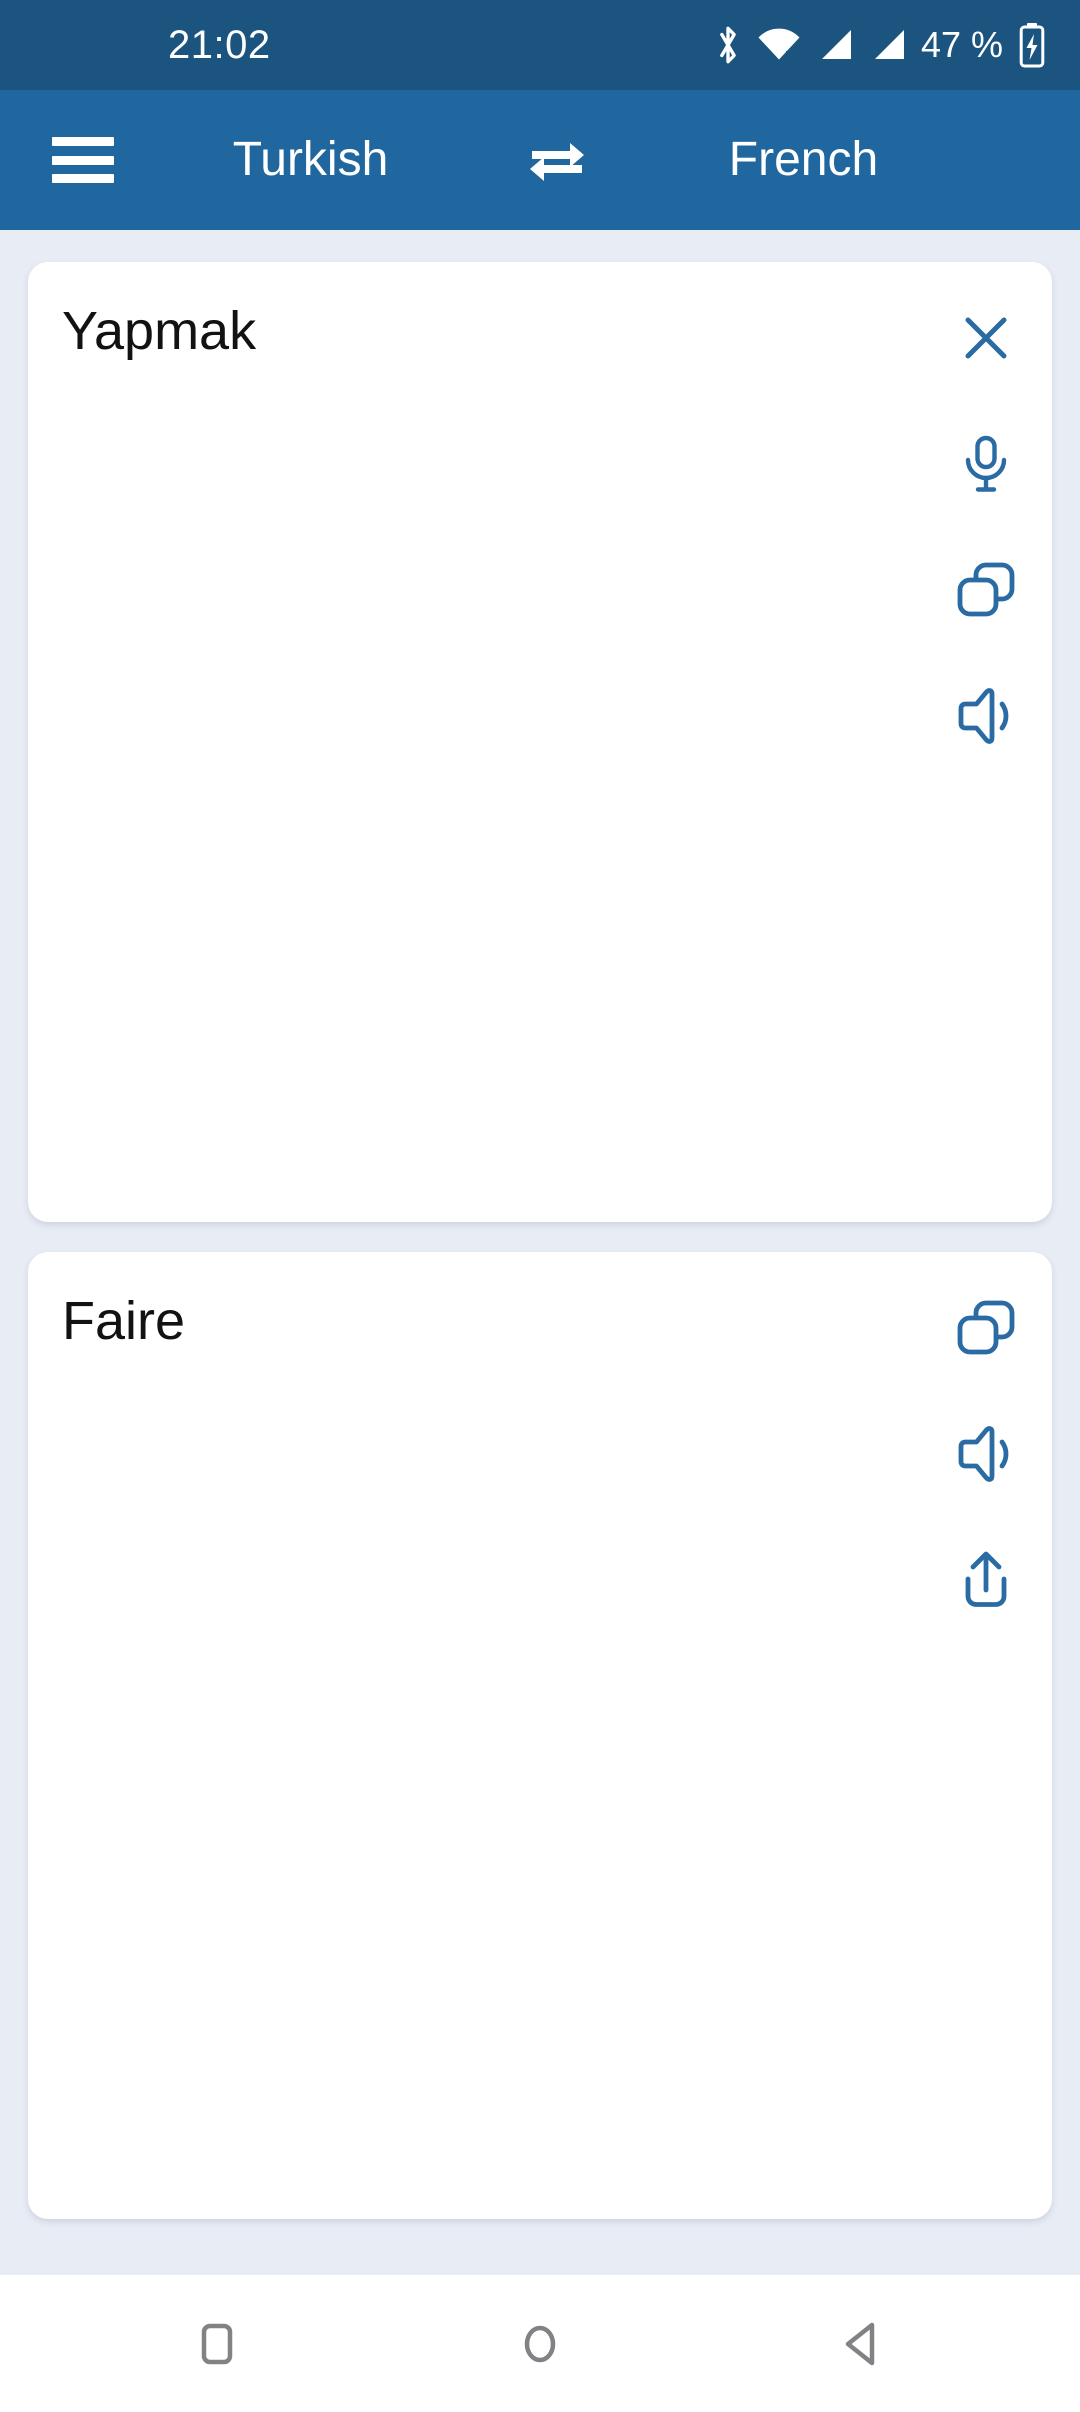 Image resolution: width=1080 pixels, height=2412 pixels. I want to click on bluetooth-icon, so click(728, 45).